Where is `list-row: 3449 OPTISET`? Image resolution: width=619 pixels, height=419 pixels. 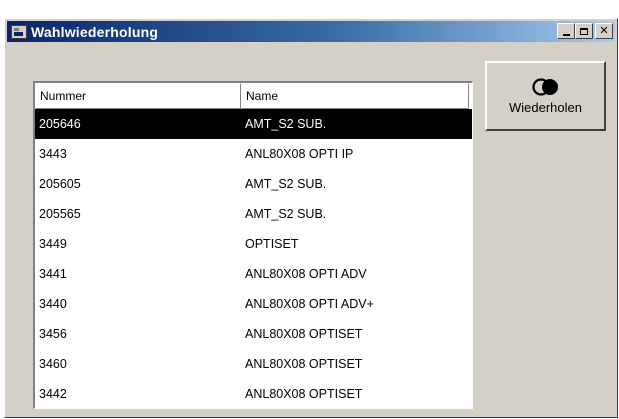 list-row: 3449 OPTISET is located at coordinates (253, 244).